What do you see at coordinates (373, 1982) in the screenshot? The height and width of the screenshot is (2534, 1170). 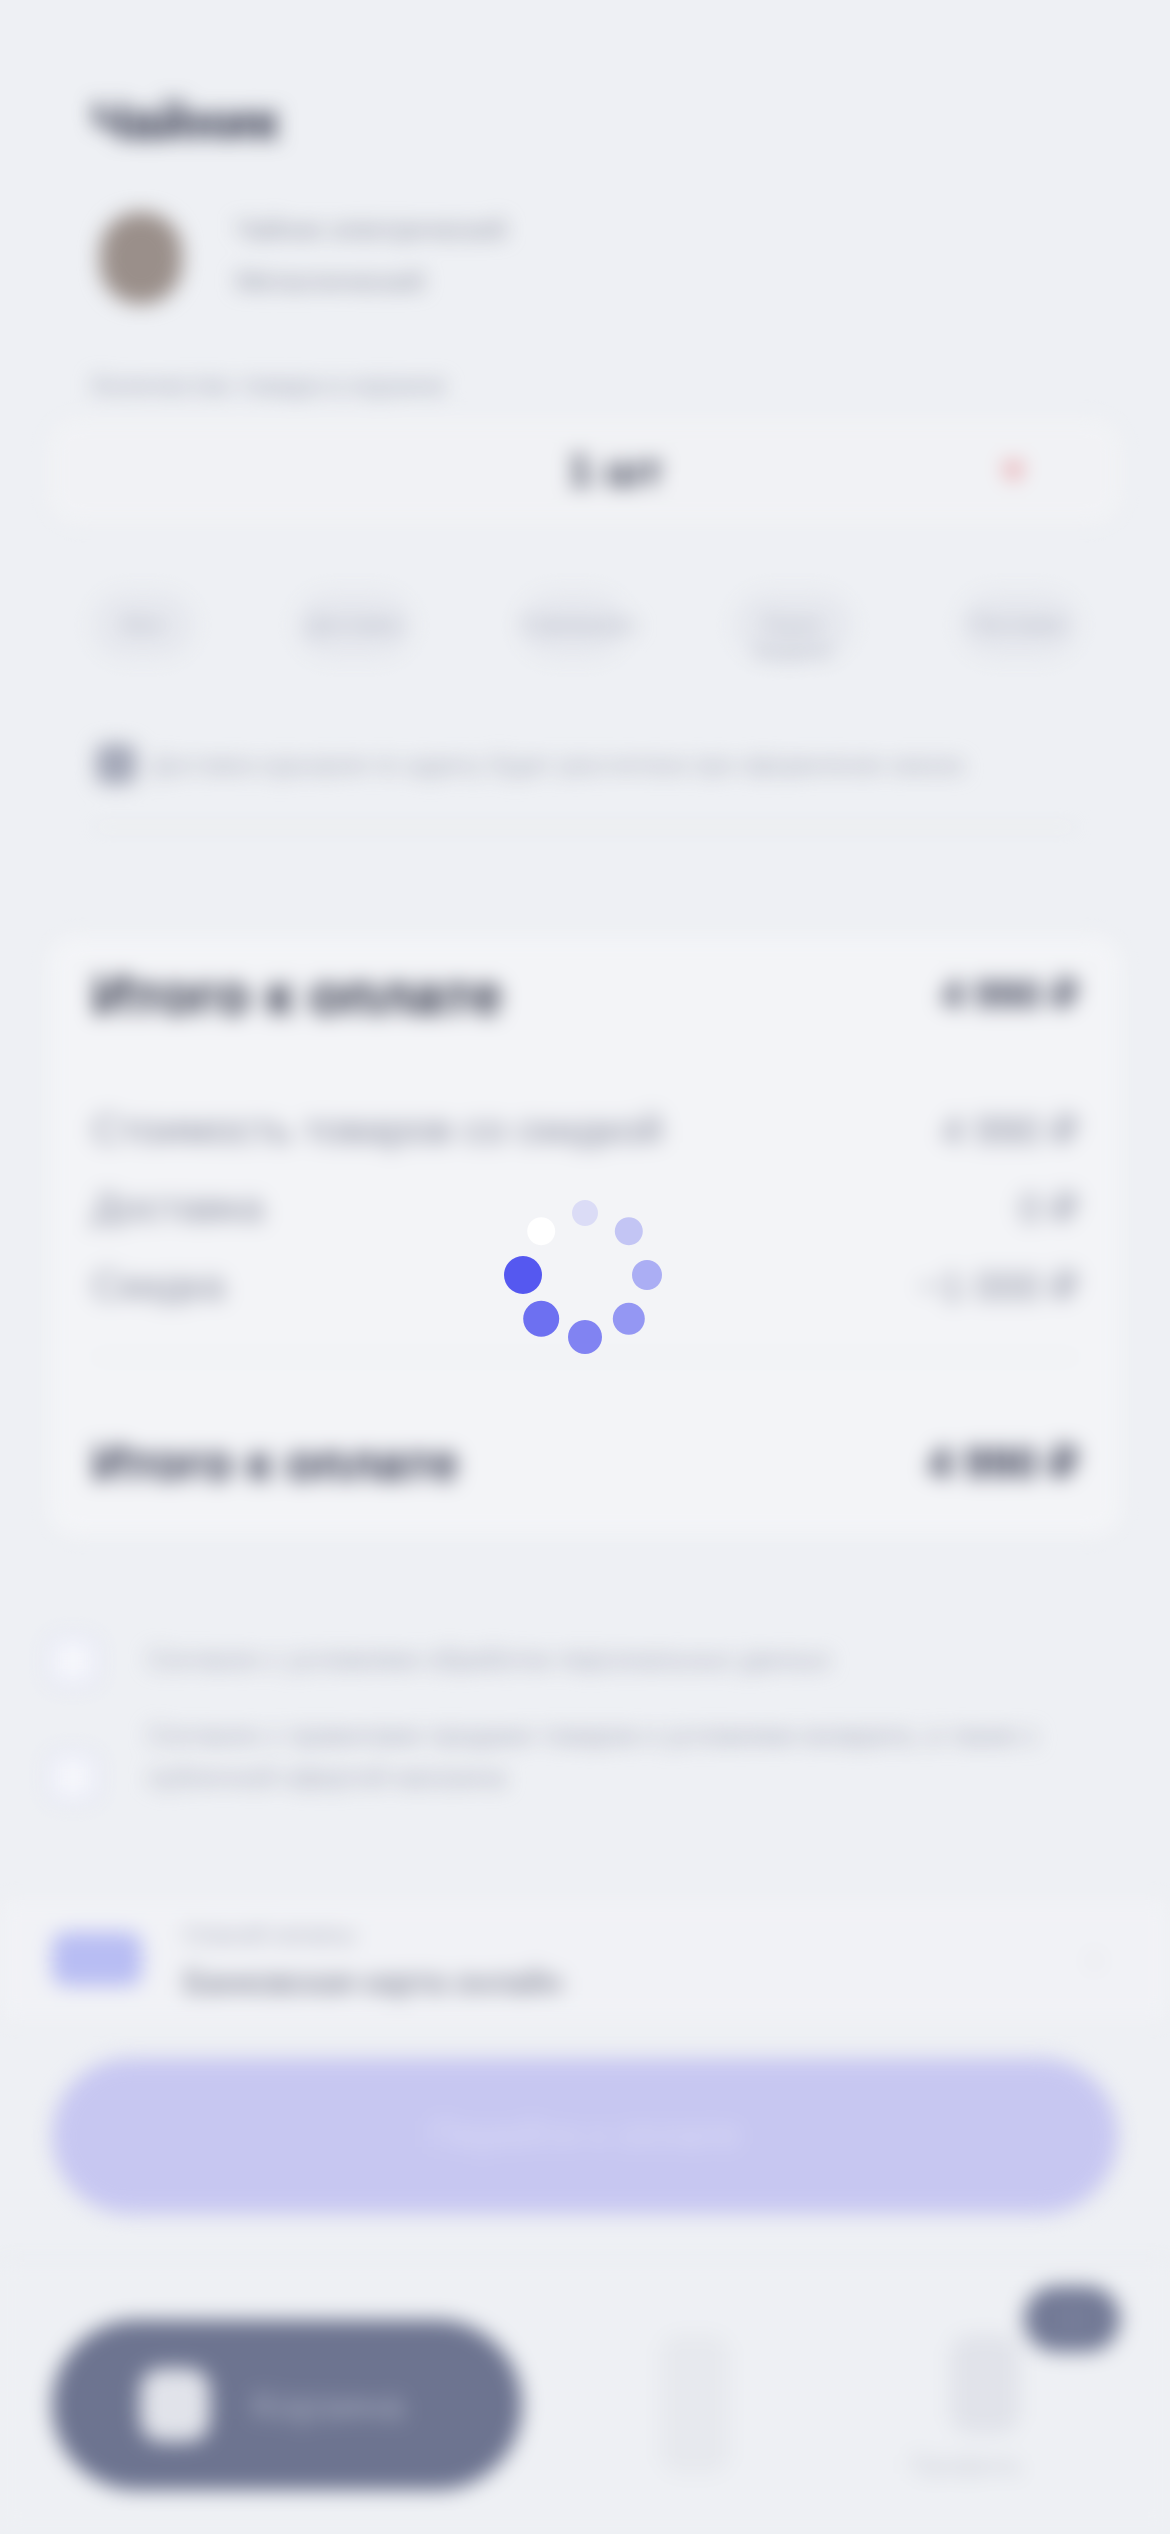 I see `payment-method: Банковская карта онлайн` at bounding box center [373, 1982].